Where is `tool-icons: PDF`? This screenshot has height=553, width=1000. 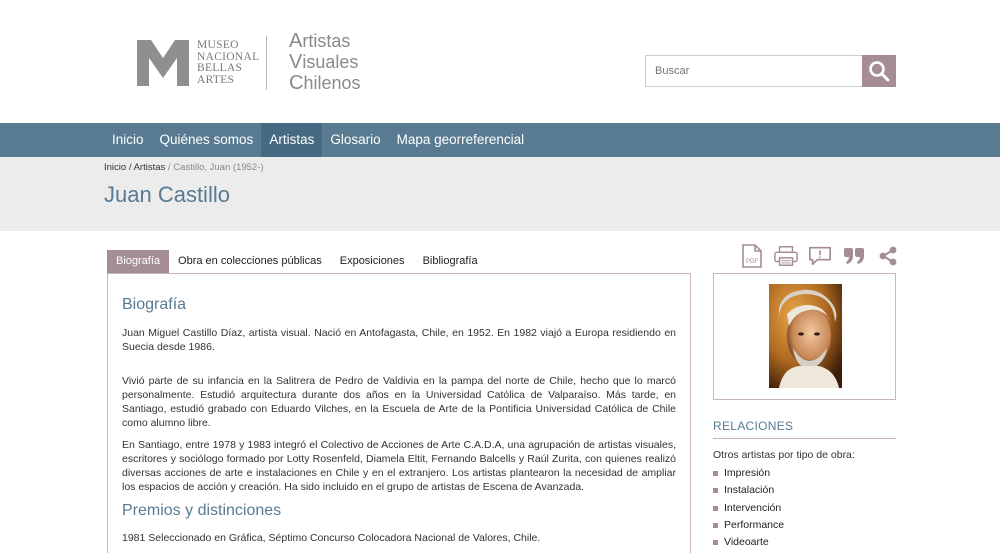
tool-icons: PDF is located at coordinates (820, 256).